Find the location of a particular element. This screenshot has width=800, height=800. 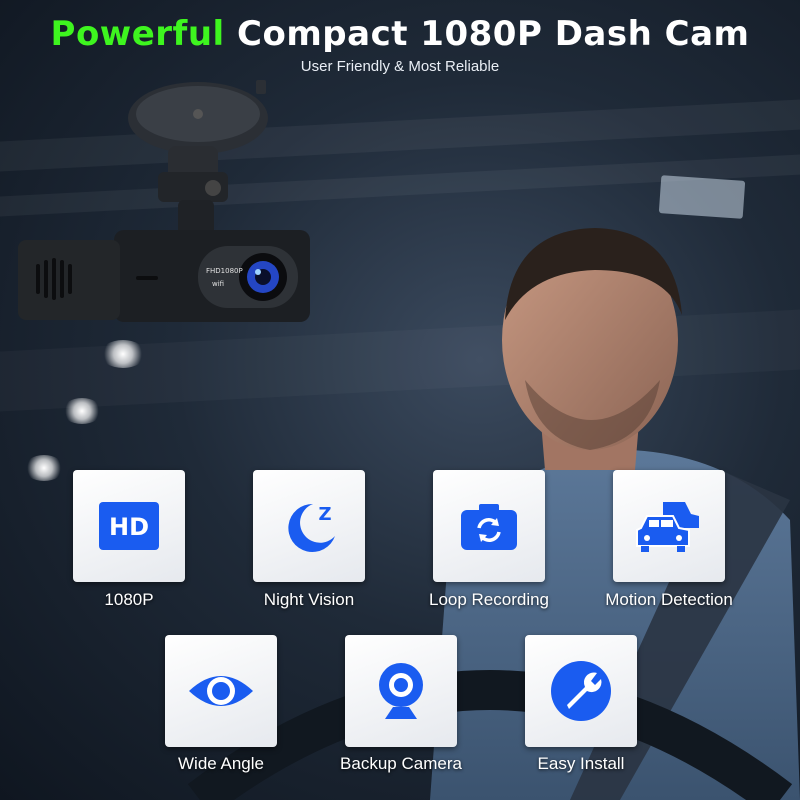

feature-label-easy-install: Easy Install is located at coordinates (581, 763).